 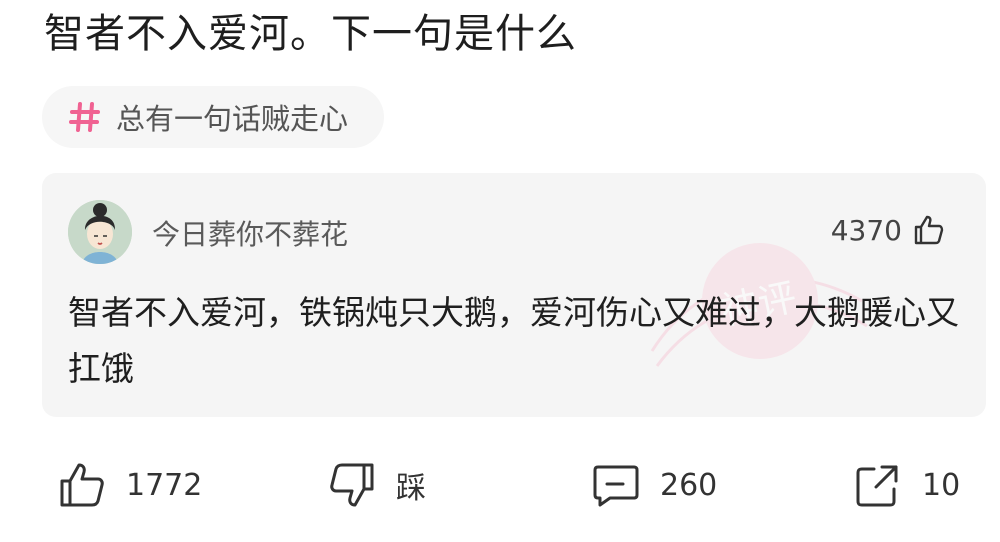 What do you see at coordinates (164, 485) in the screenshot?
I see `like-count: 1772` at bounding box center [164, 485].